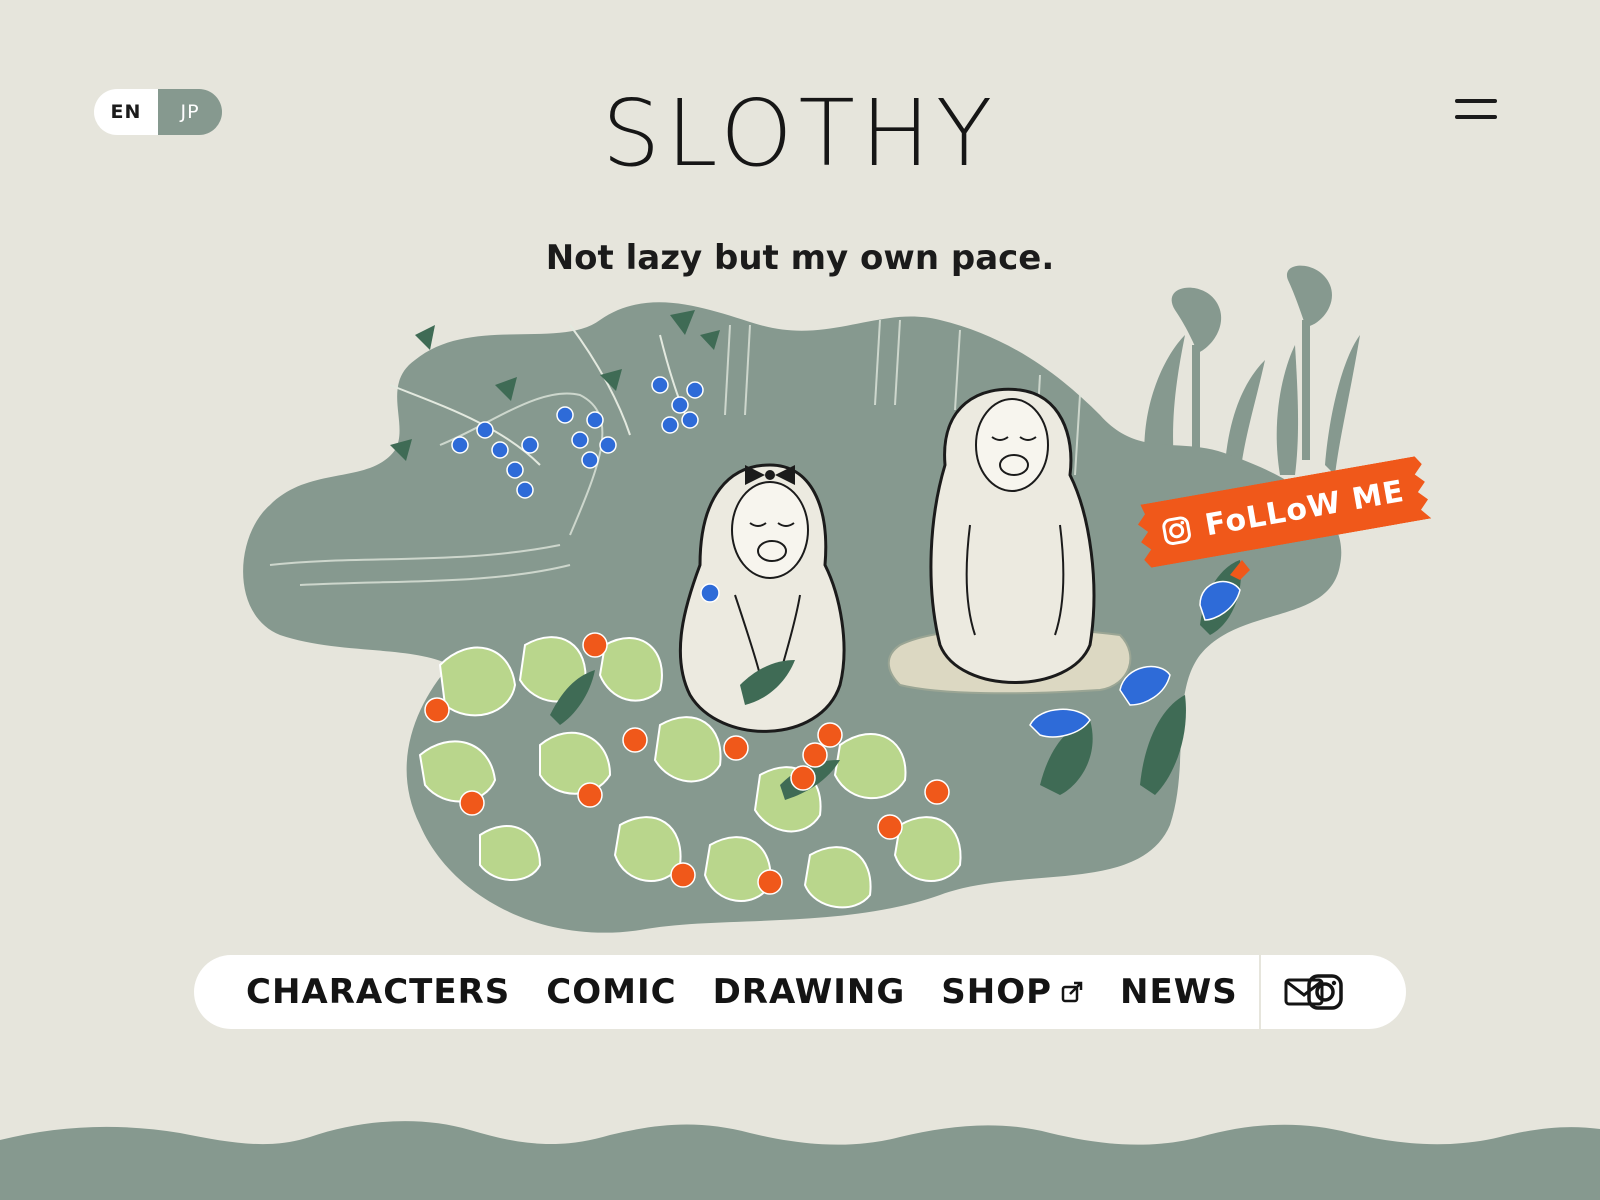 The image size is (1600, 1200). What do you see at coordinates (809, 992) in the screenshot?
I see `nav-drawing: DRAWING` at bounding box center [809, 992].